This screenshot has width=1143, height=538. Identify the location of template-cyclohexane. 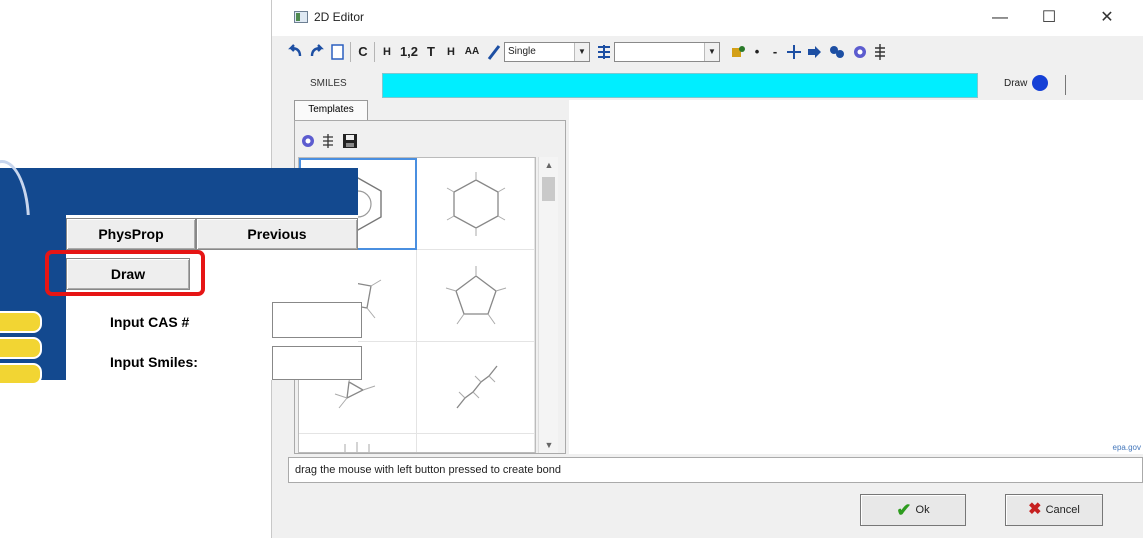
(476, 204).